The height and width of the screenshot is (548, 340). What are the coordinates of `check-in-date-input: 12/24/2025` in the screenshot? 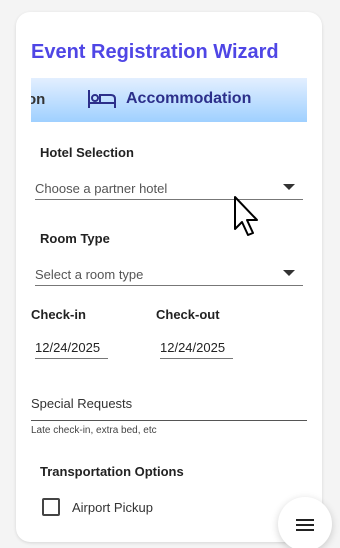 It's located at (71, 348).